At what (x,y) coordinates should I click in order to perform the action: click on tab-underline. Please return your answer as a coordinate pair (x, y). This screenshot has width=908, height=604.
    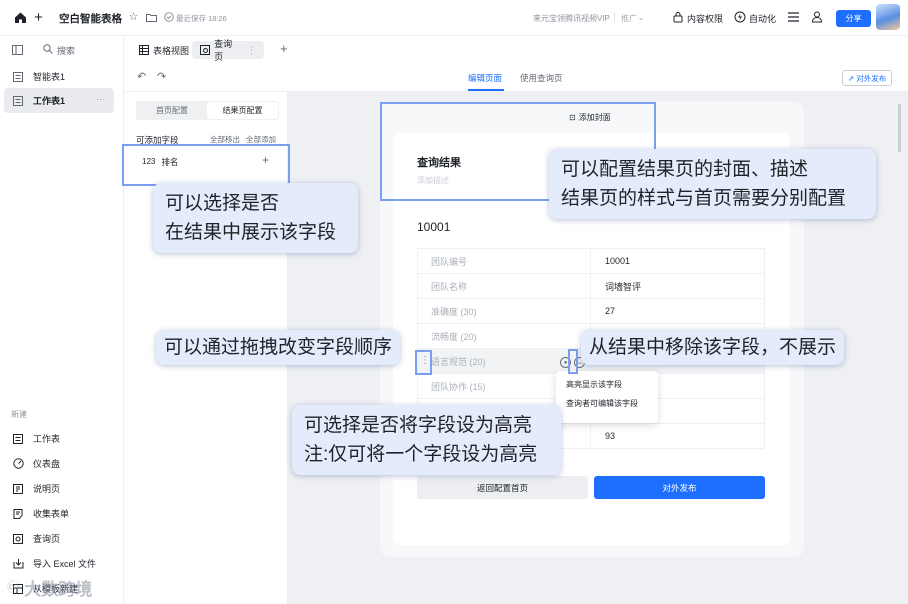
    Looking at the image, I should click on (486, 90).